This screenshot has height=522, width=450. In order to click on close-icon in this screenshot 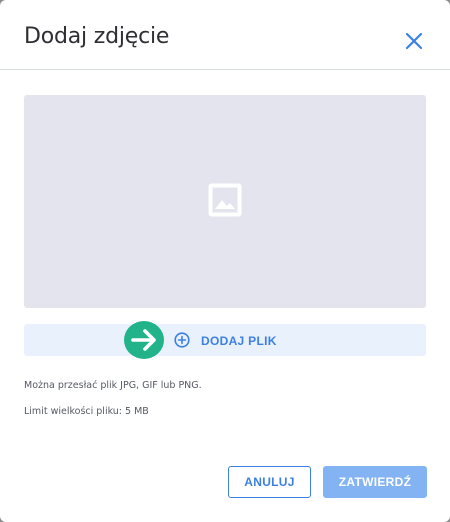, I will do `click(414, 41)`.